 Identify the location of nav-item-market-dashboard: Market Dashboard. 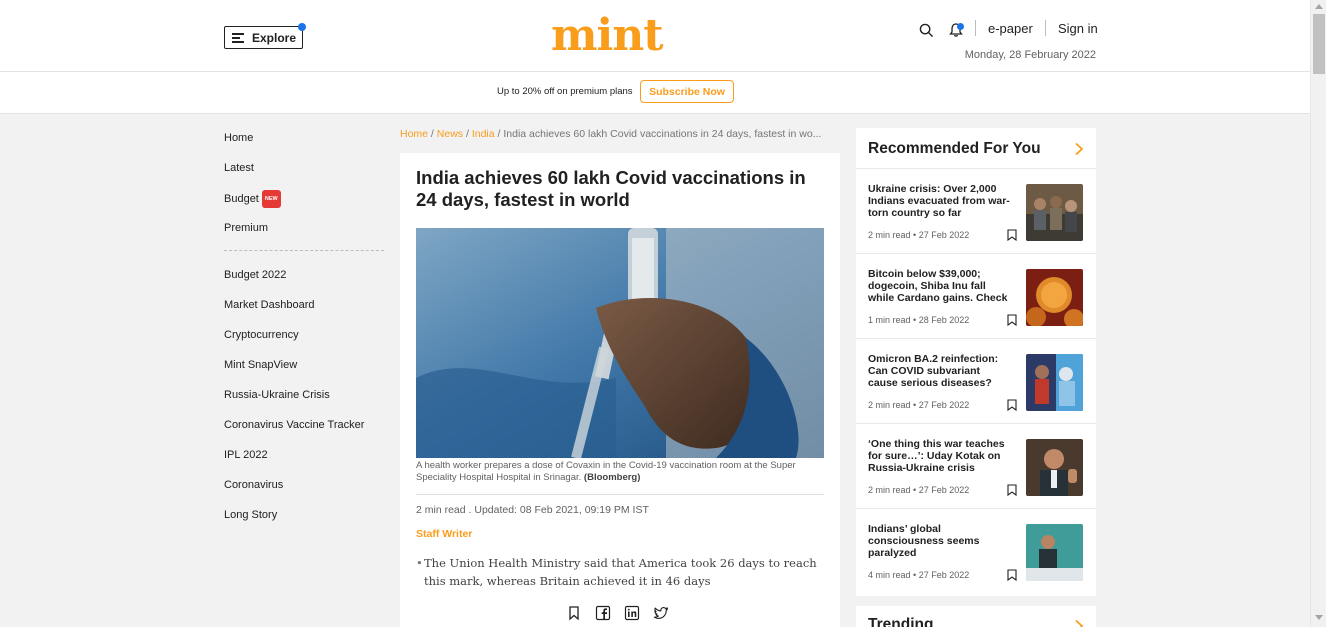
(304, 312).